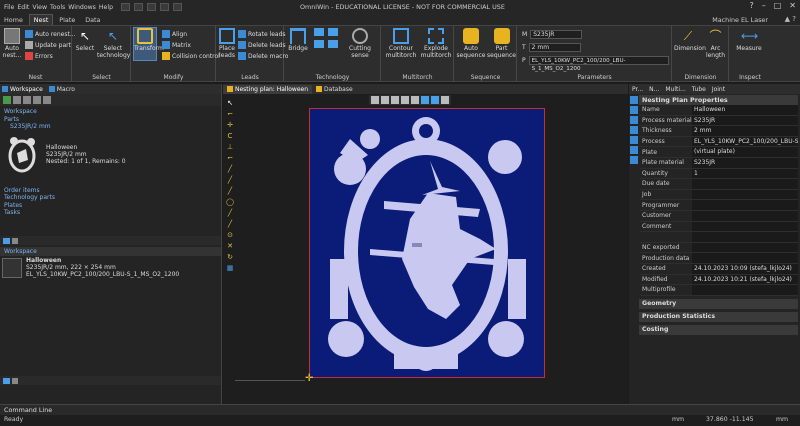 Image resolution: width=800 pixels, height=426 pixels. I want to click on part-sequence-button: Part sequence, so click(501, 43).